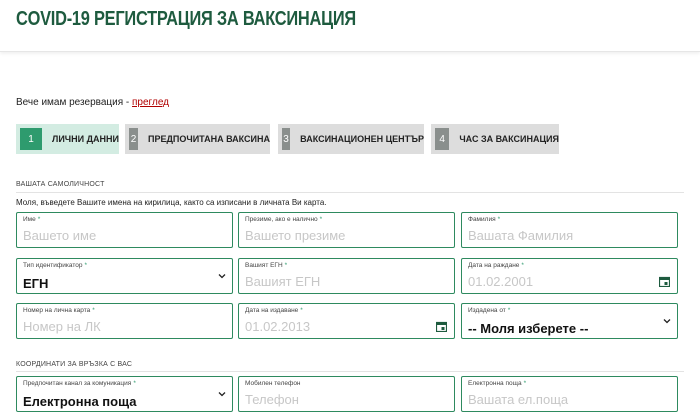 The width and height of the screenshot is (700, 420). Describe the element at coordinates (60, 184) in the screenshot. I see `identity-section-title: ВАШАТА САМОЛИЧНОСТ` at that location.